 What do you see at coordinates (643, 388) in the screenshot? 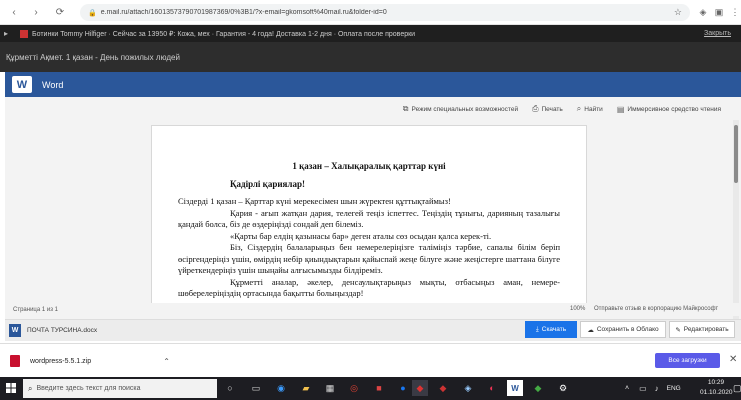
I see `network-icon: ▭` at bounding box center [643, 388].